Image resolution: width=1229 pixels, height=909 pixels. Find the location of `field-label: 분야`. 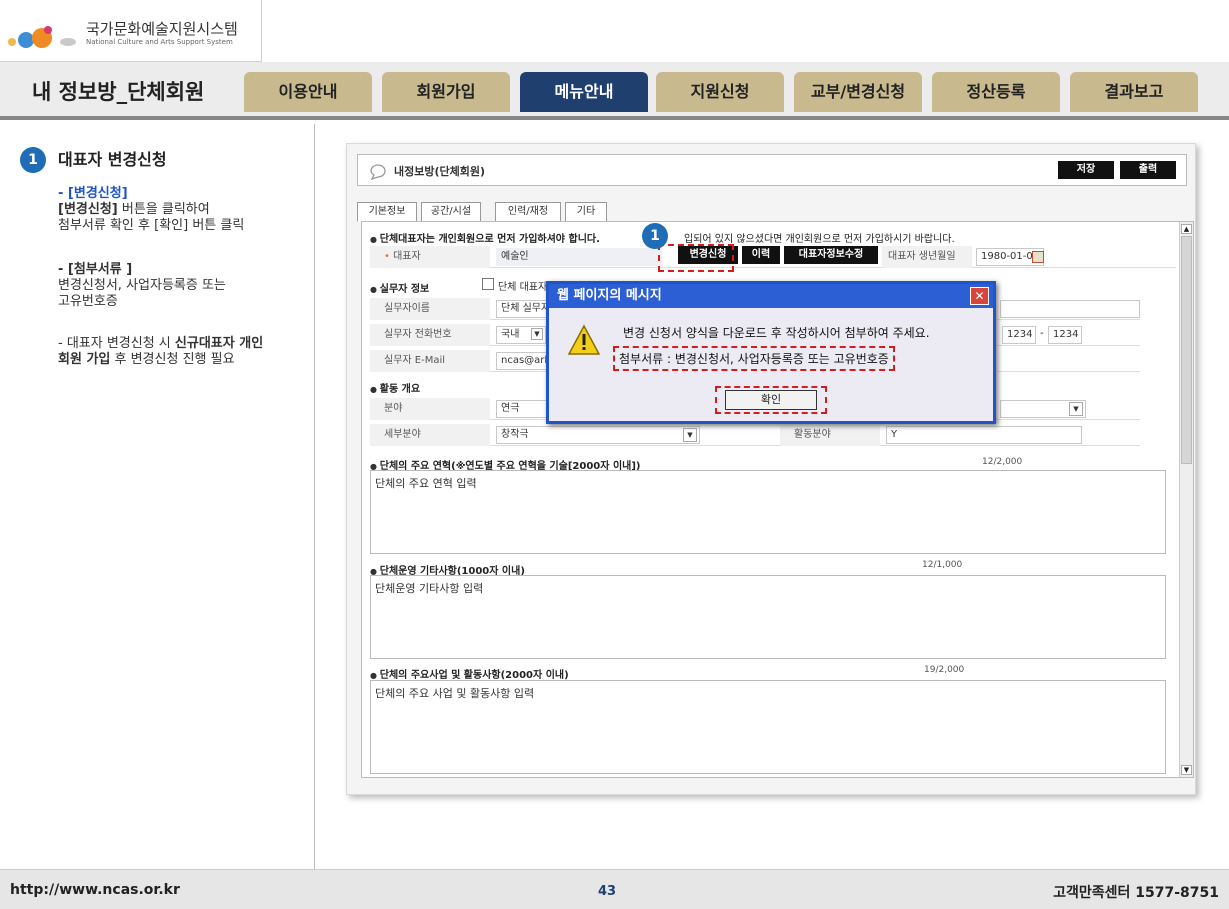

field-label: 분야 is located at coordinates (430, 409).